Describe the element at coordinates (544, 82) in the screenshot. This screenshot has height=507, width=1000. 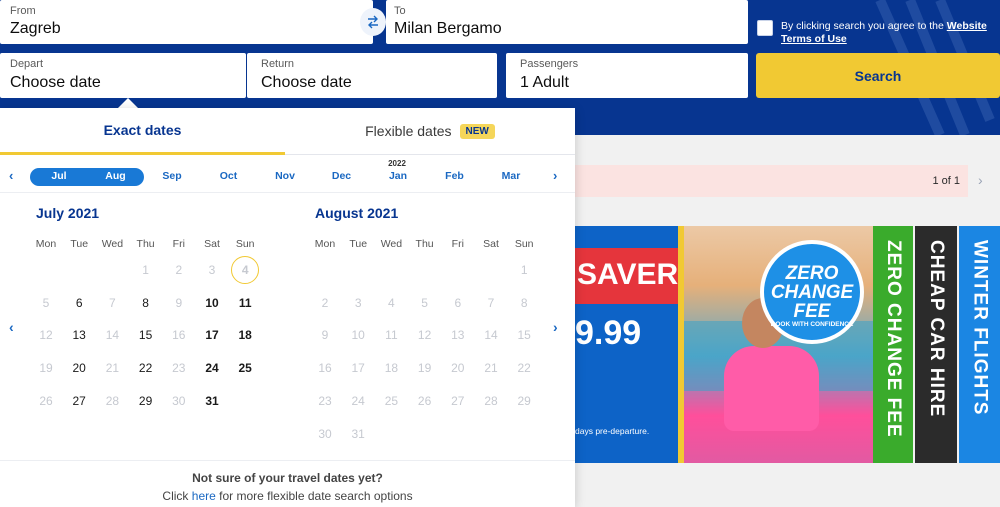
I see `passengers-value: 1 Adult` at that location.